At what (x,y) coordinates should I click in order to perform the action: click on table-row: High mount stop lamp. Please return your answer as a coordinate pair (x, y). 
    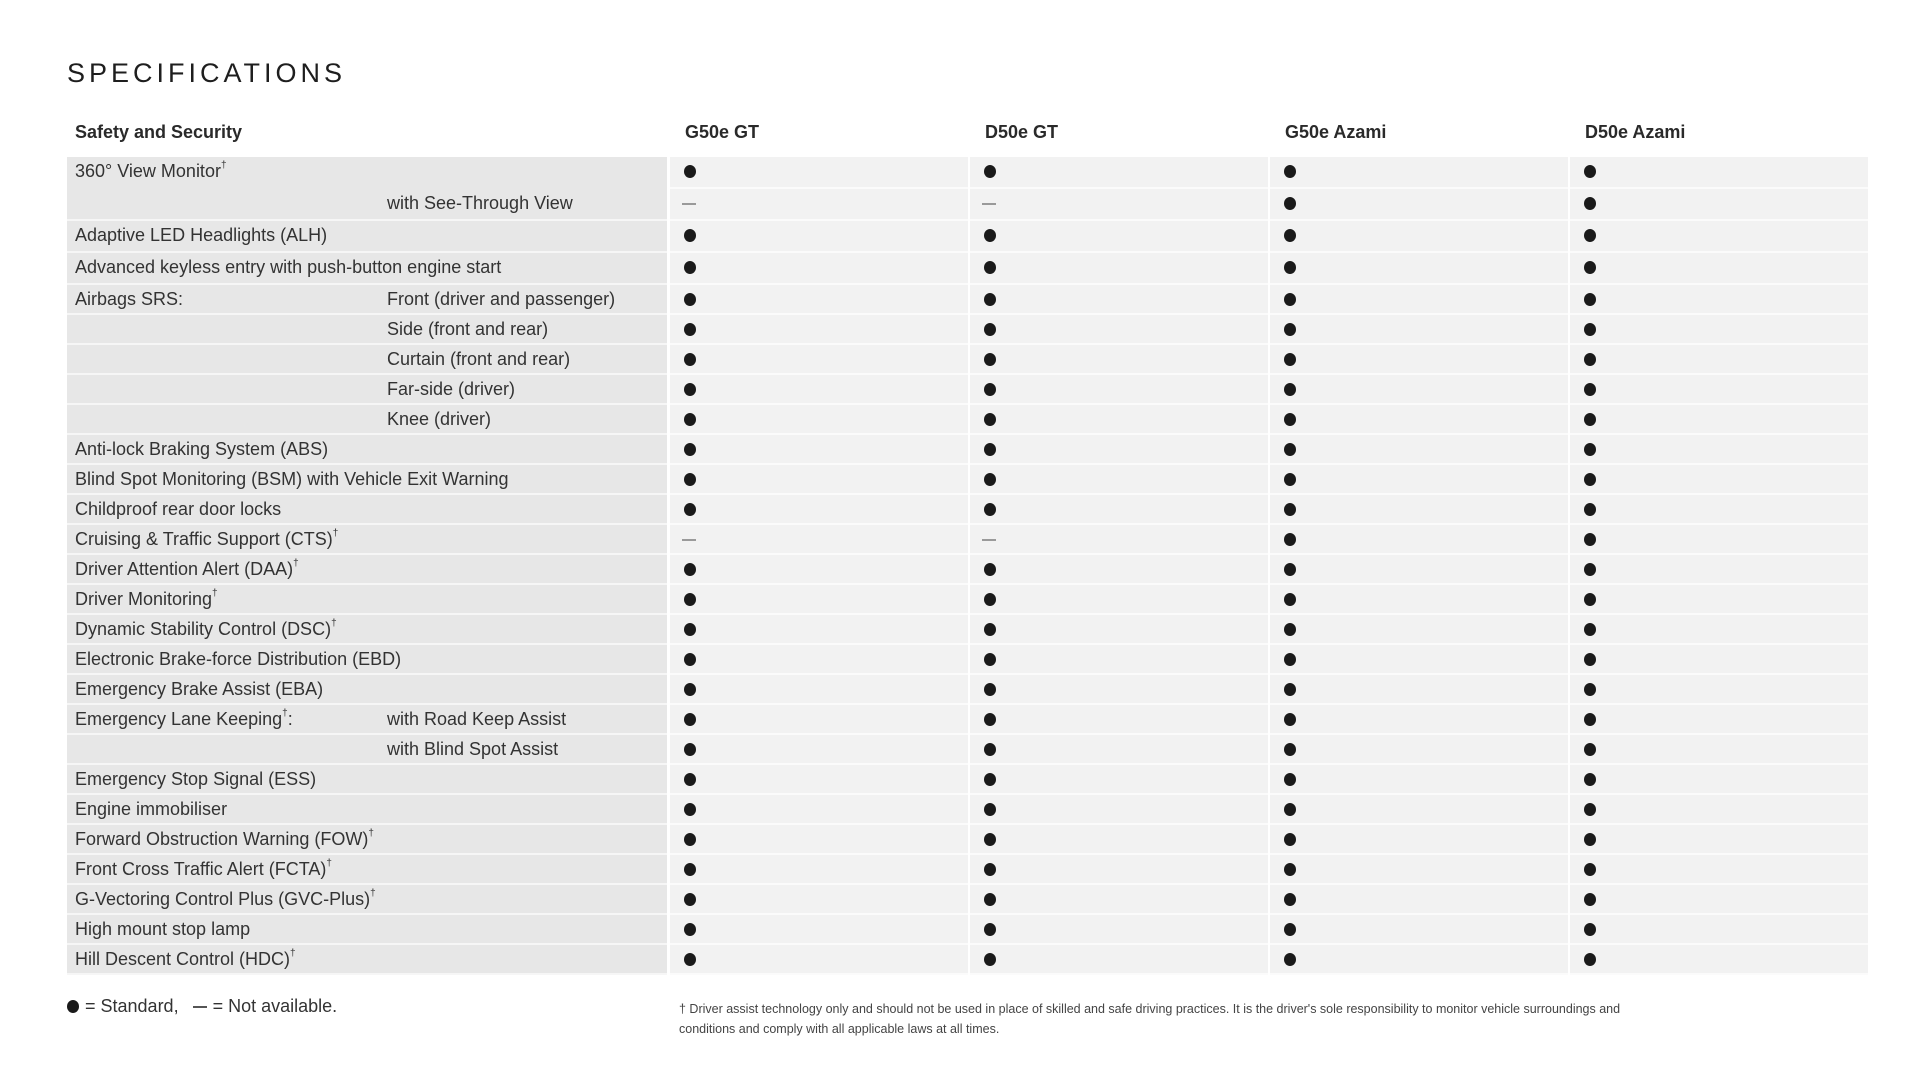
    Looking at the image, I should click on (969, 930).